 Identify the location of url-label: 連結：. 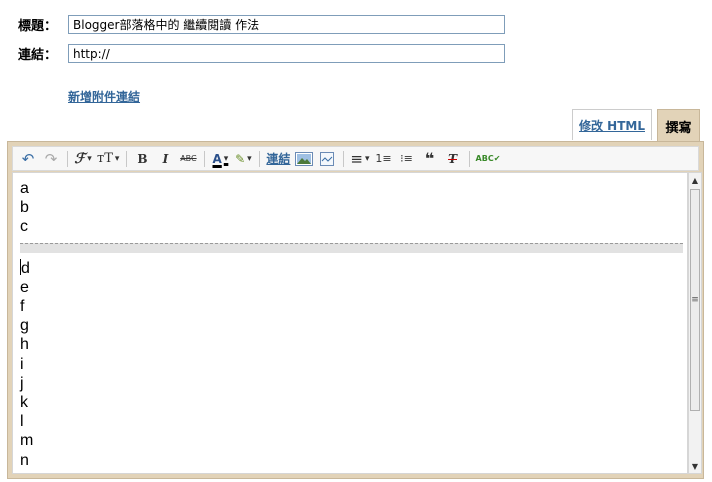
(38, 55).